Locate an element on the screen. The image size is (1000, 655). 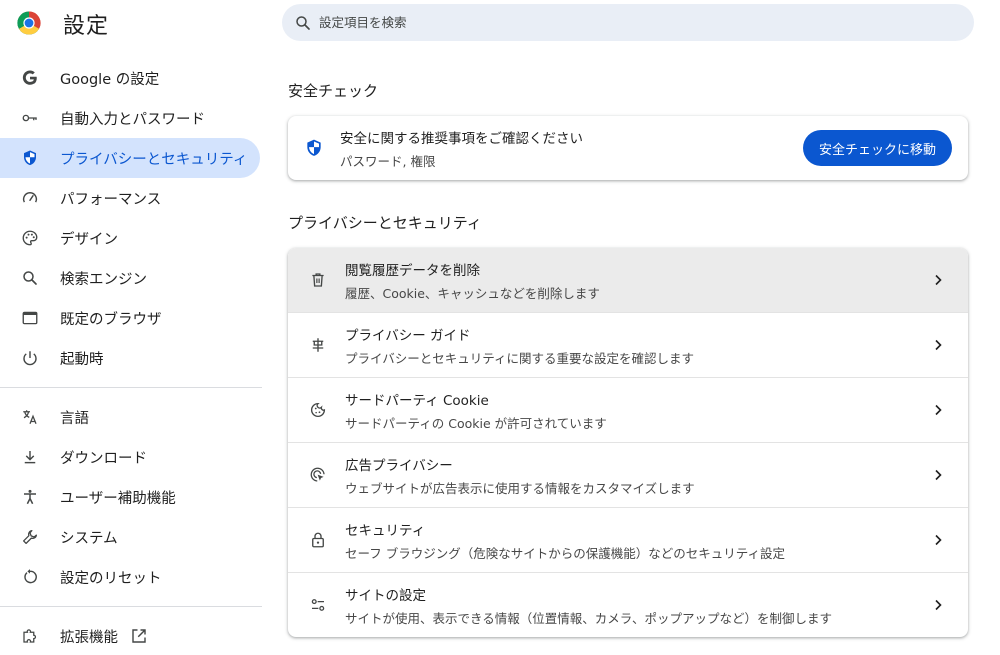
privacy-guide-icon is located at coordinates (318, 345).